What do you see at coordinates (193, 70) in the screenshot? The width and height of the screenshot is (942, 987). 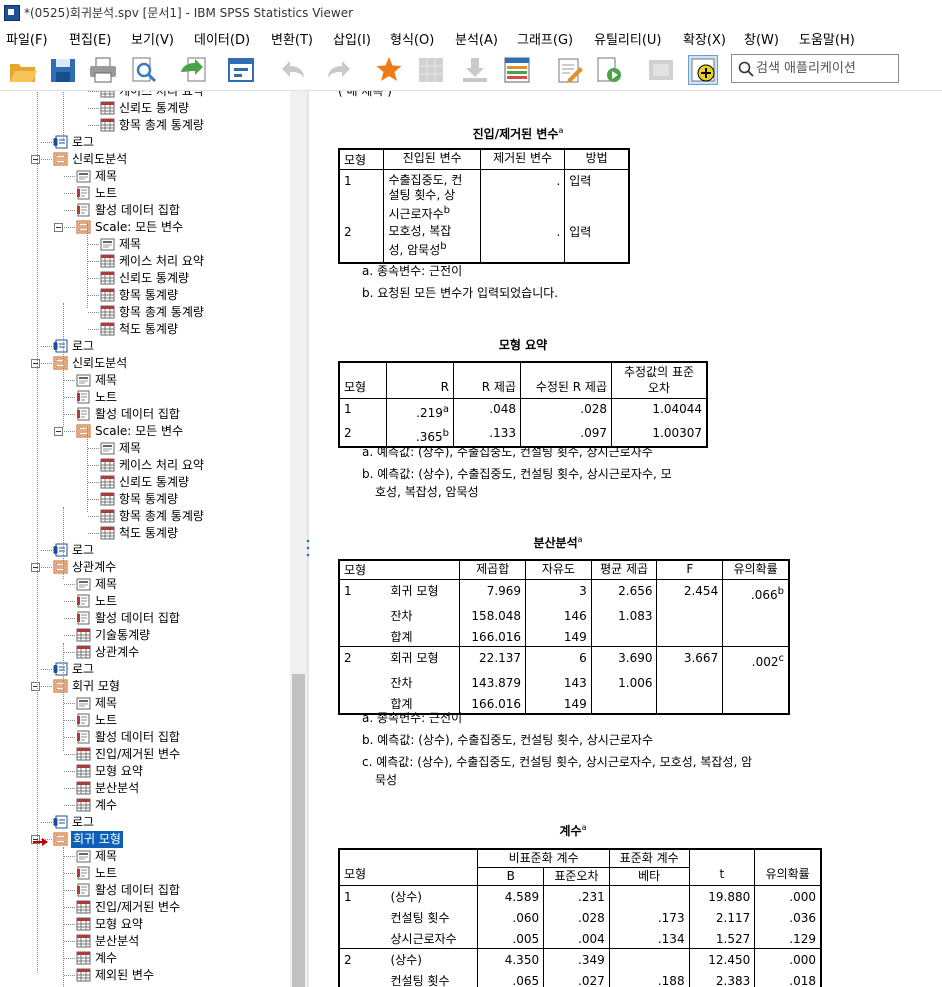 I see `export-icon` at bounding box center [193, 70].